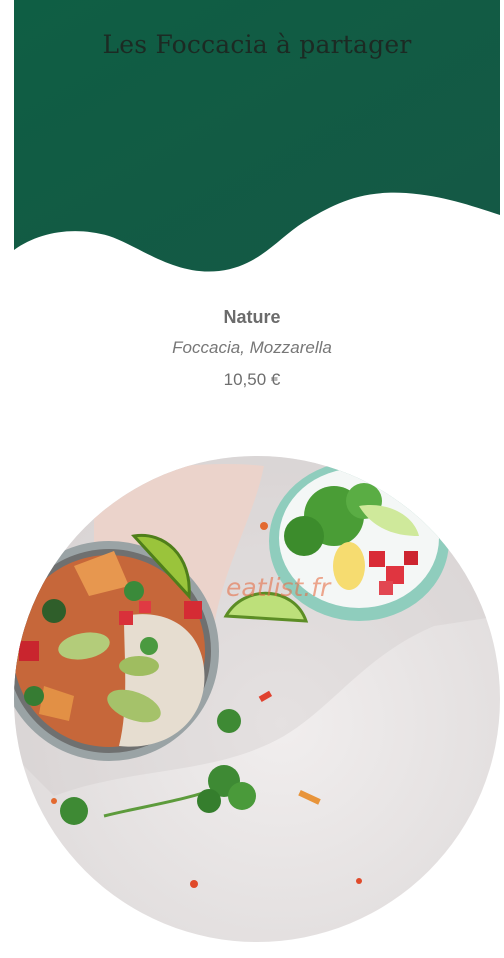  Describe the element at coordinates (257, 44) in the screenshot. I see `section-title: Les Foccacia à partager` at that location.